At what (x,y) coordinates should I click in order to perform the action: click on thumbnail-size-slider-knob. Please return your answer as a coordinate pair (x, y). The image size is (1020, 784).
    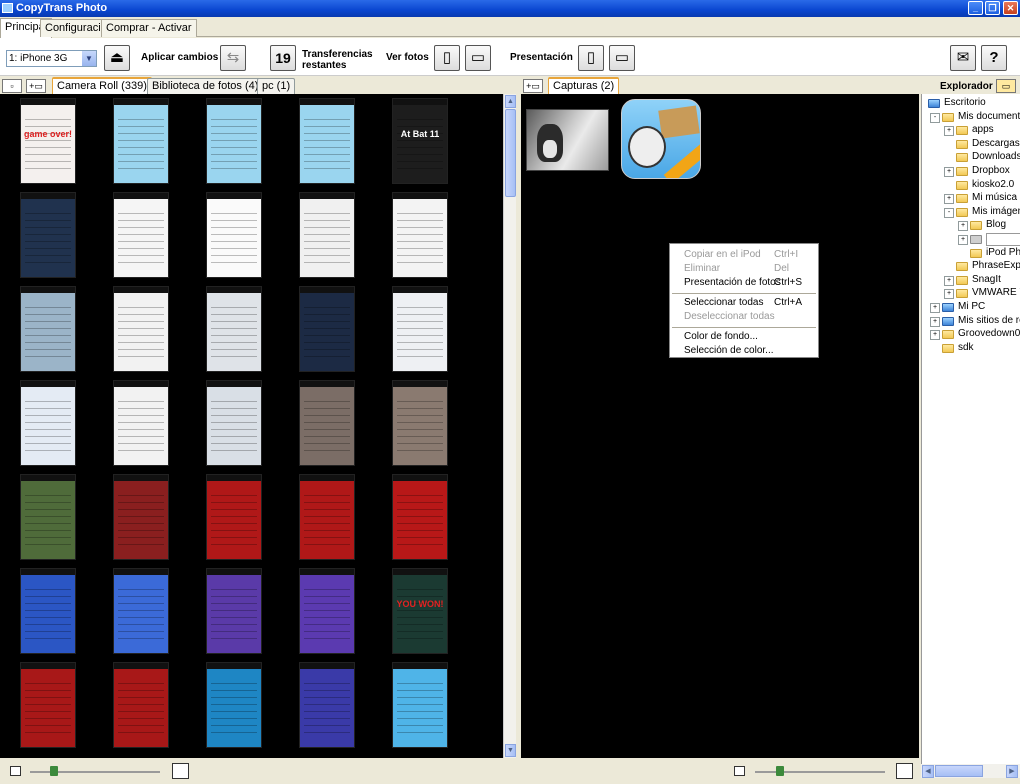
    Looking at the image, I should click on (54, 771).